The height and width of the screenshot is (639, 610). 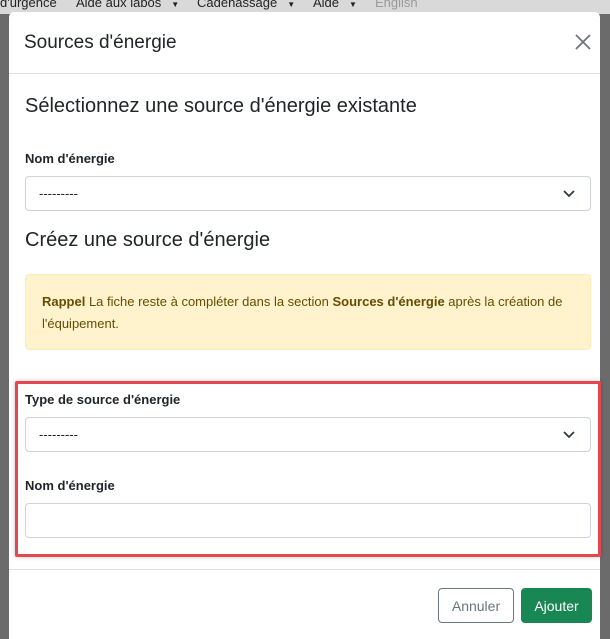 I want to click on existing-name-select-value: ---------, so click(x=58, y=193).